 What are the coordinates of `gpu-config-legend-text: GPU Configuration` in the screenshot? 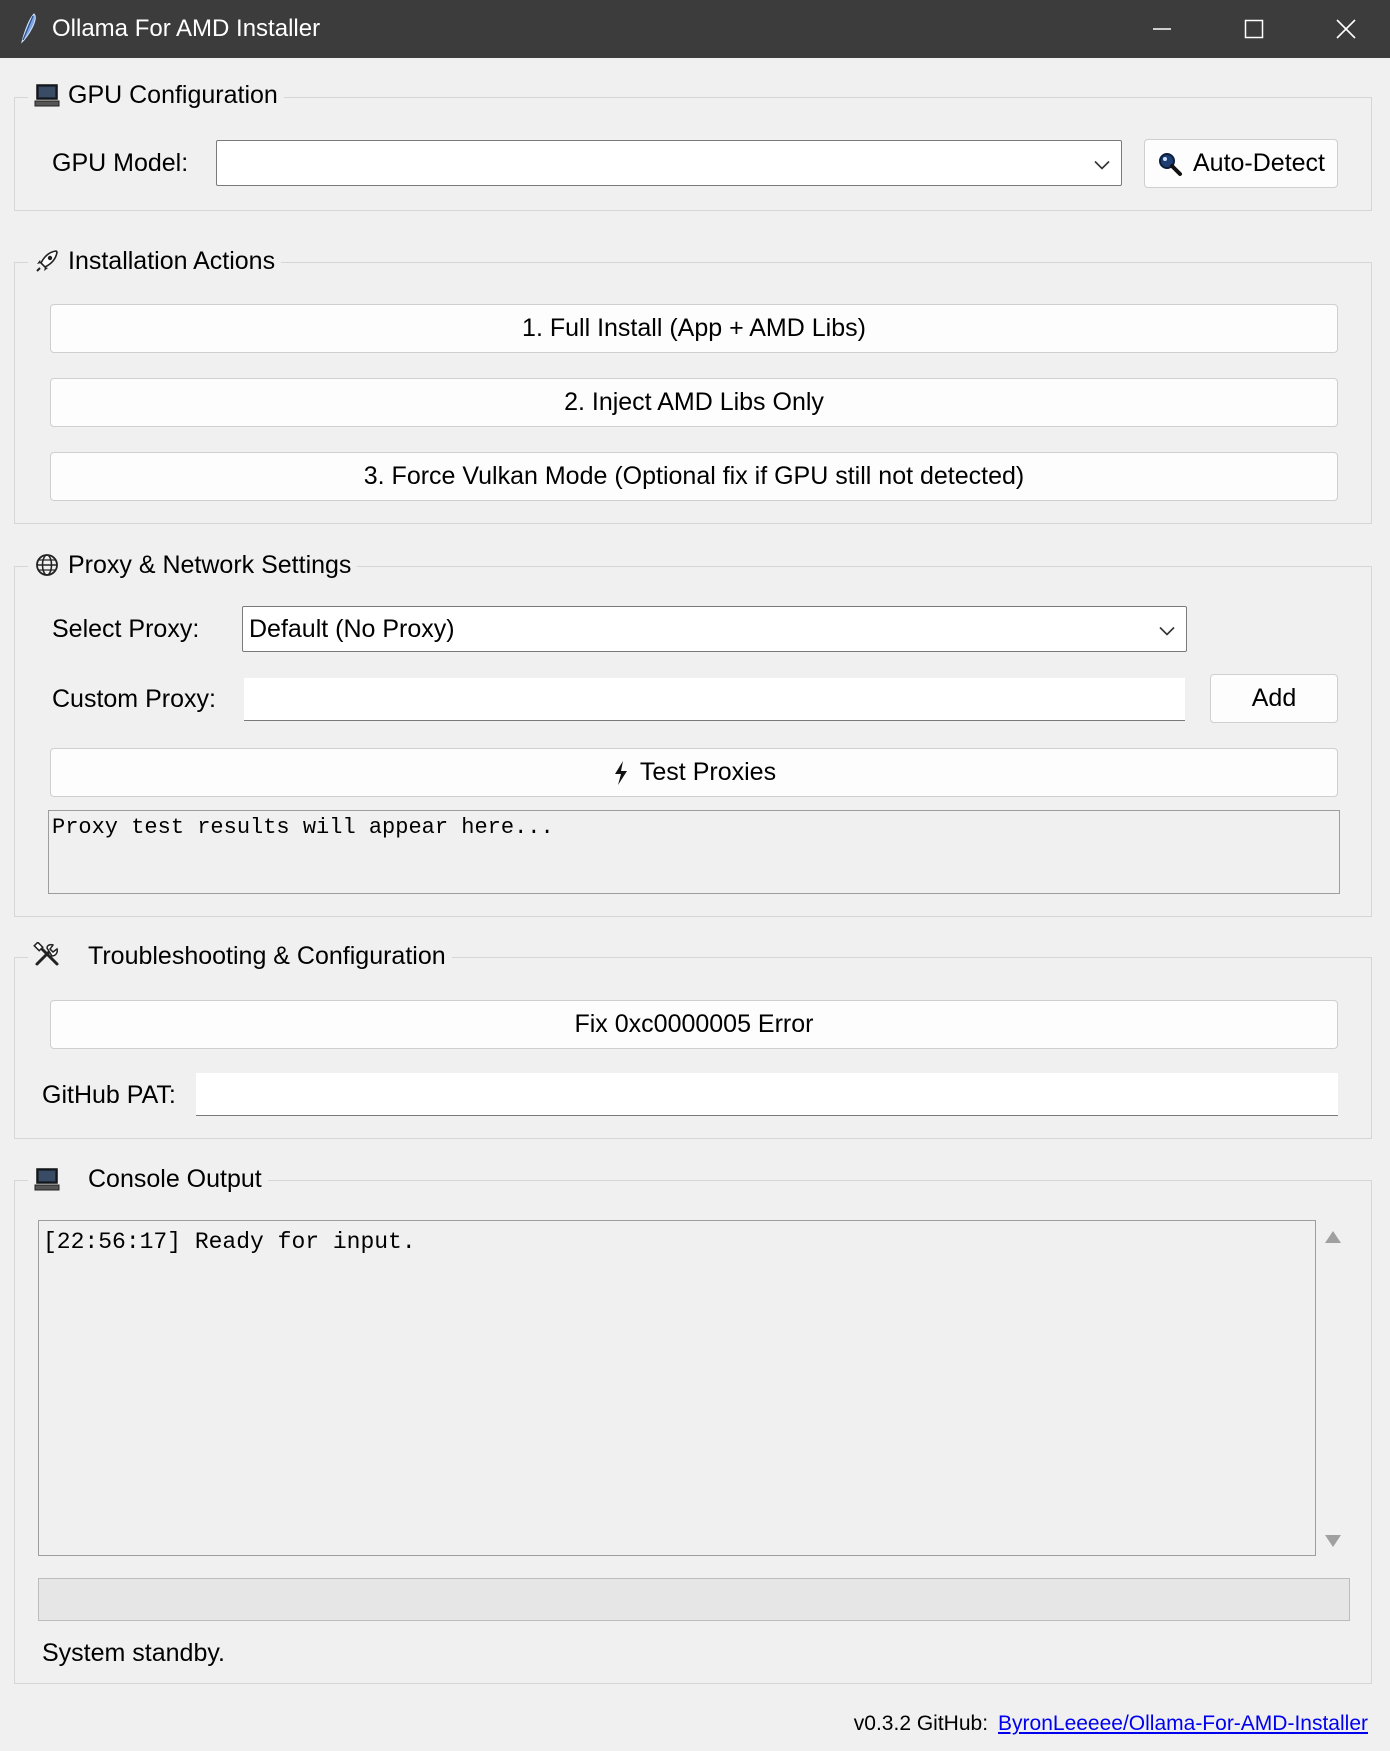 It's located at (173, 95).